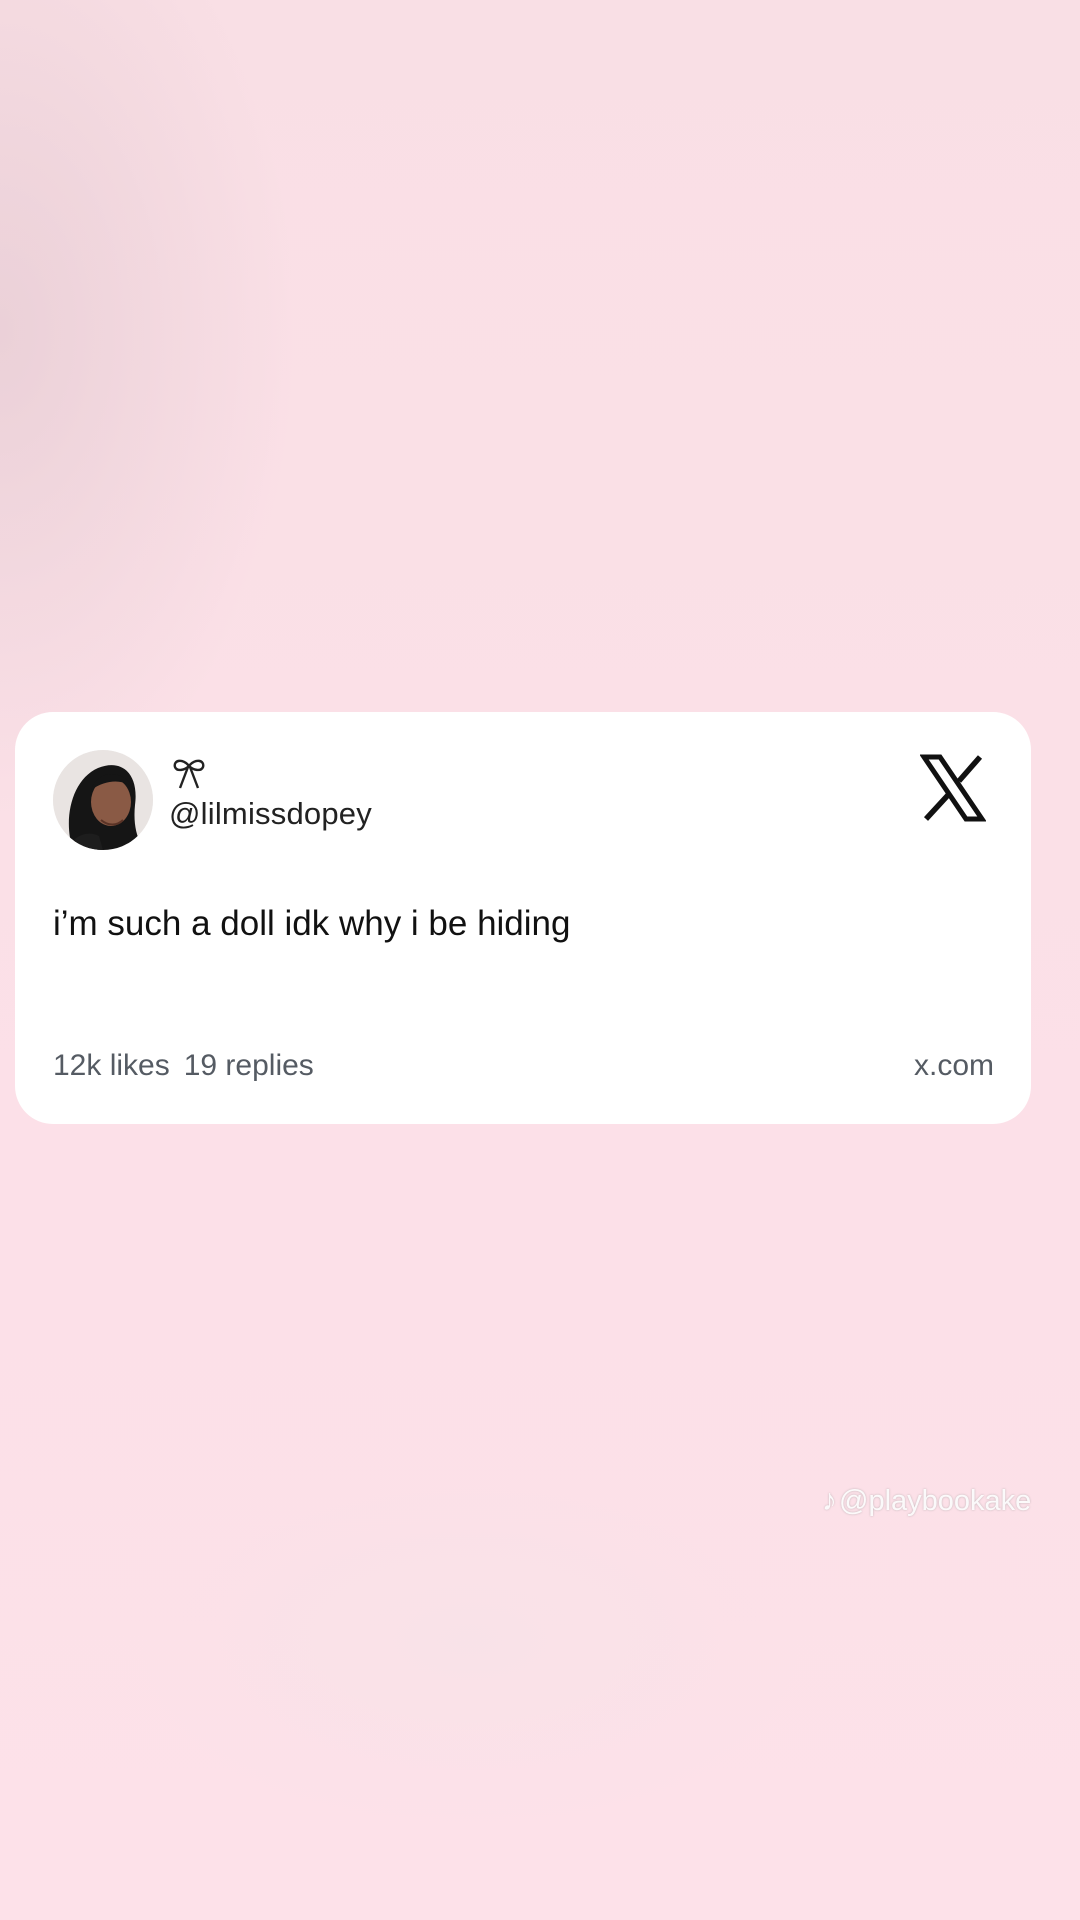  What do you see at coordinates (189, 774) in the screenshot?
I see `bow-icon` at bounding box center [189, 774].